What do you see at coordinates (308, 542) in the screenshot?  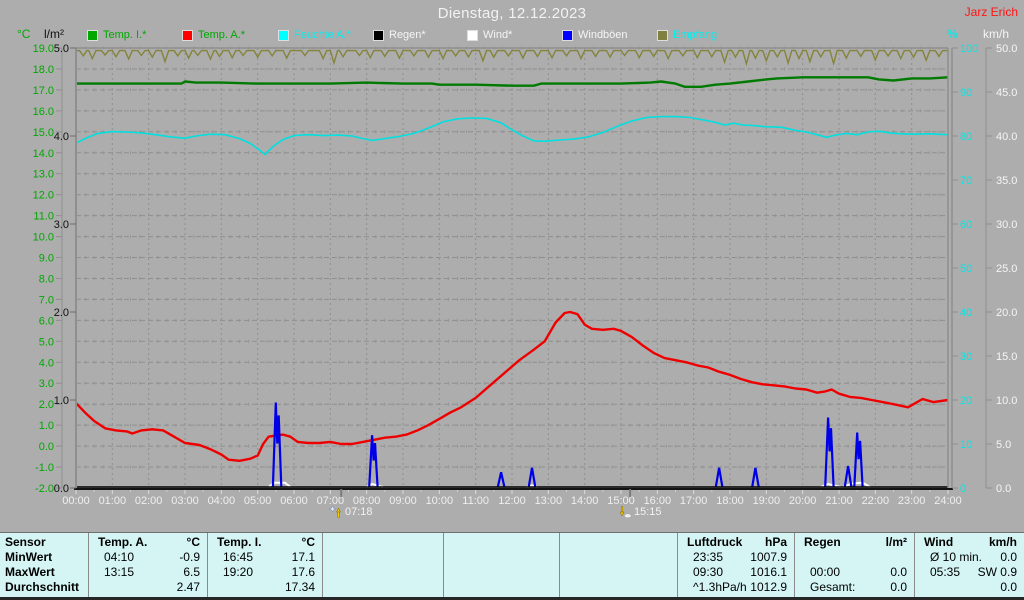 I see `stats-column-unit: °C` at bounding box center [308, 542].